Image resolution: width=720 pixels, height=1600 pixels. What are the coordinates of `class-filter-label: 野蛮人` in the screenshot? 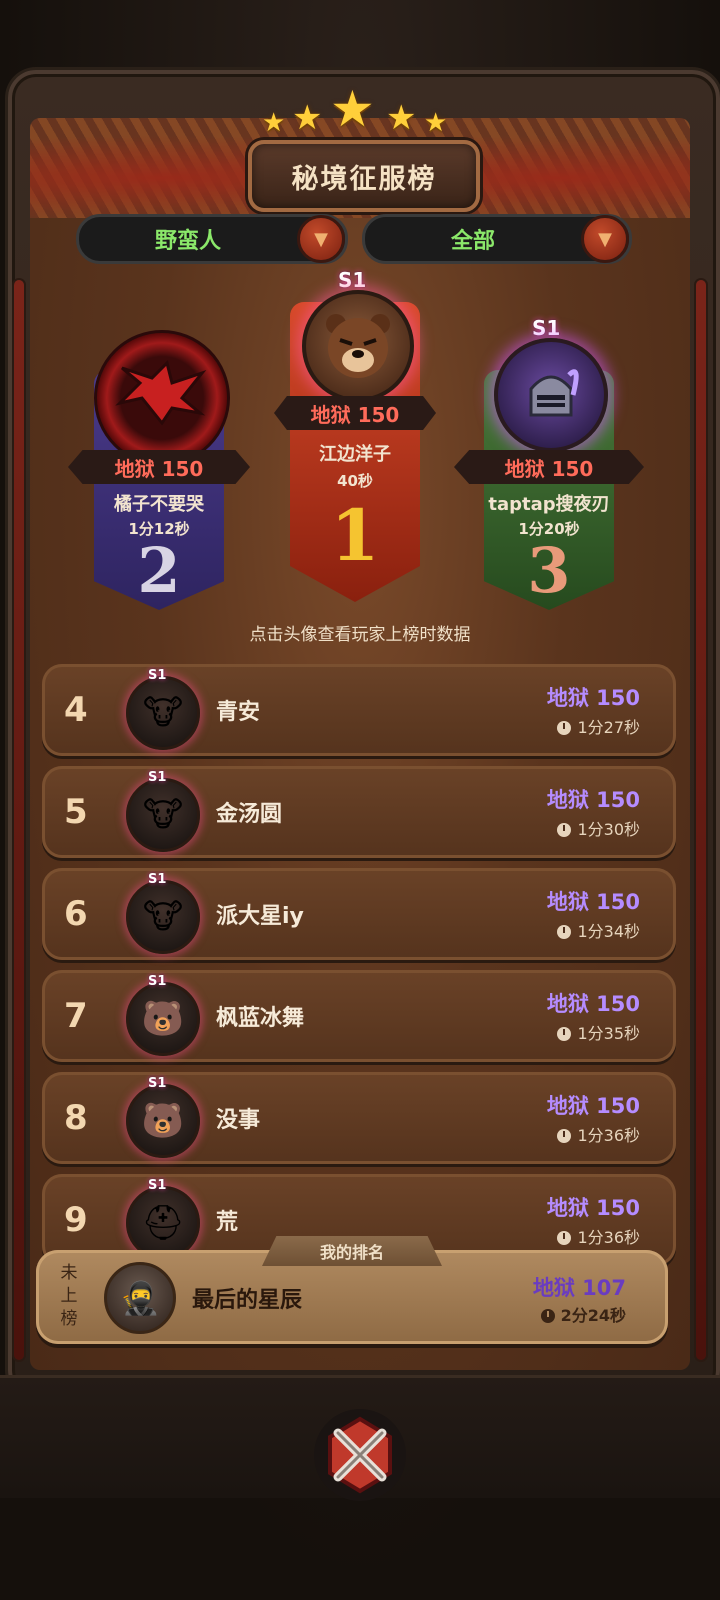 It's located at (187, 241).